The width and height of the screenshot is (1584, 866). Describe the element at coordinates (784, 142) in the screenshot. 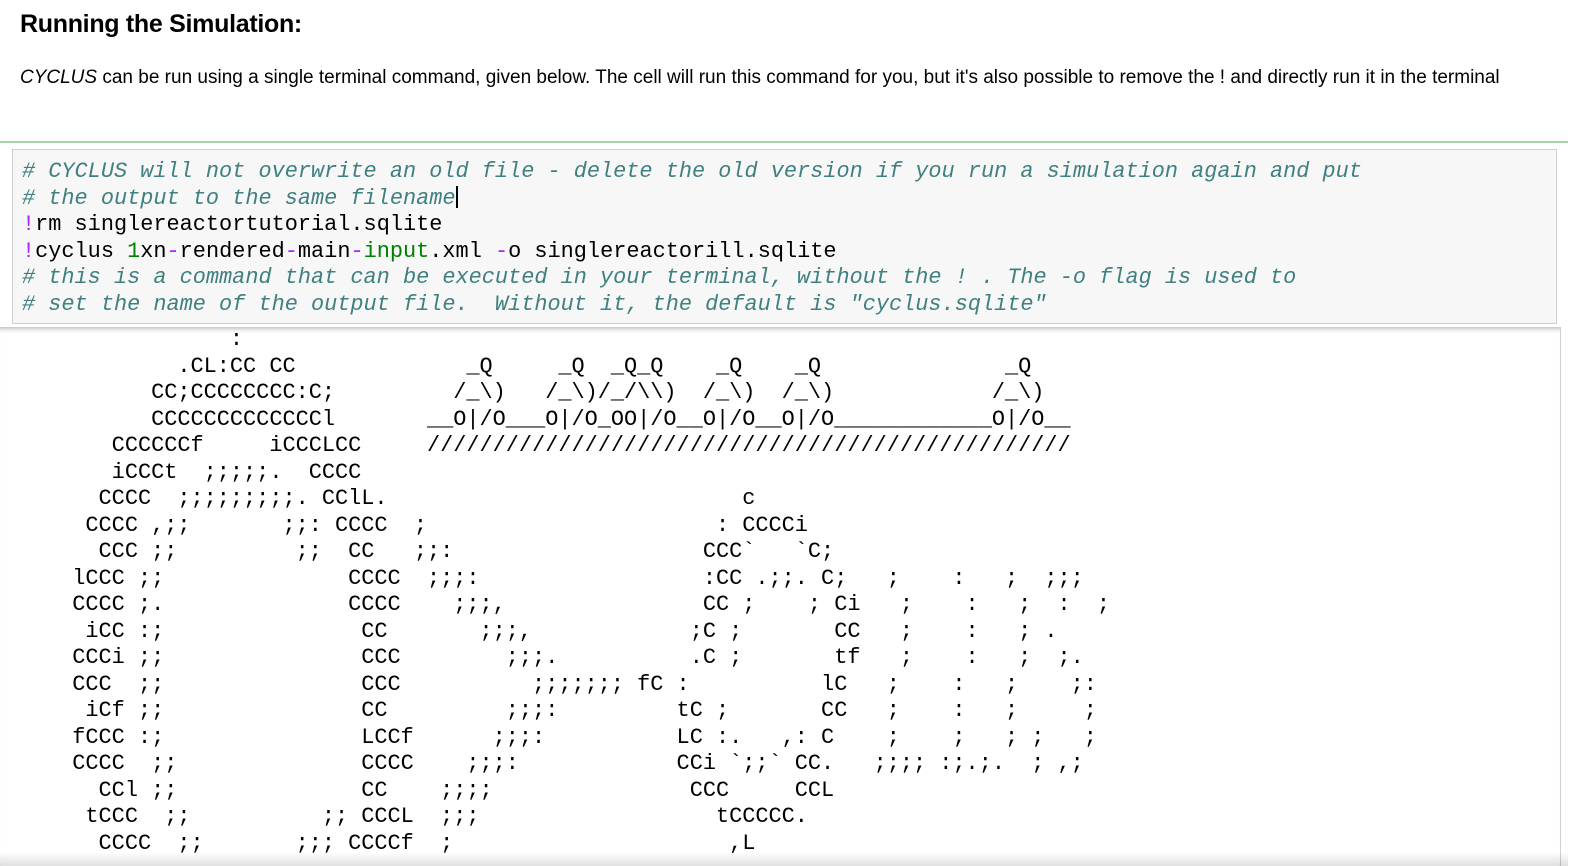

I see `selected-cell-divider` at that location.